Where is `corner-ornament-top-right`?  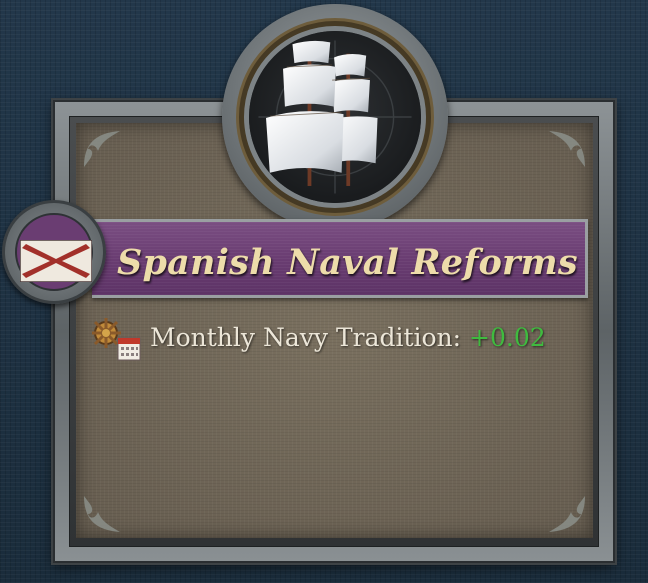
corner-ornament-top-right is located at coordinates (563, 149).